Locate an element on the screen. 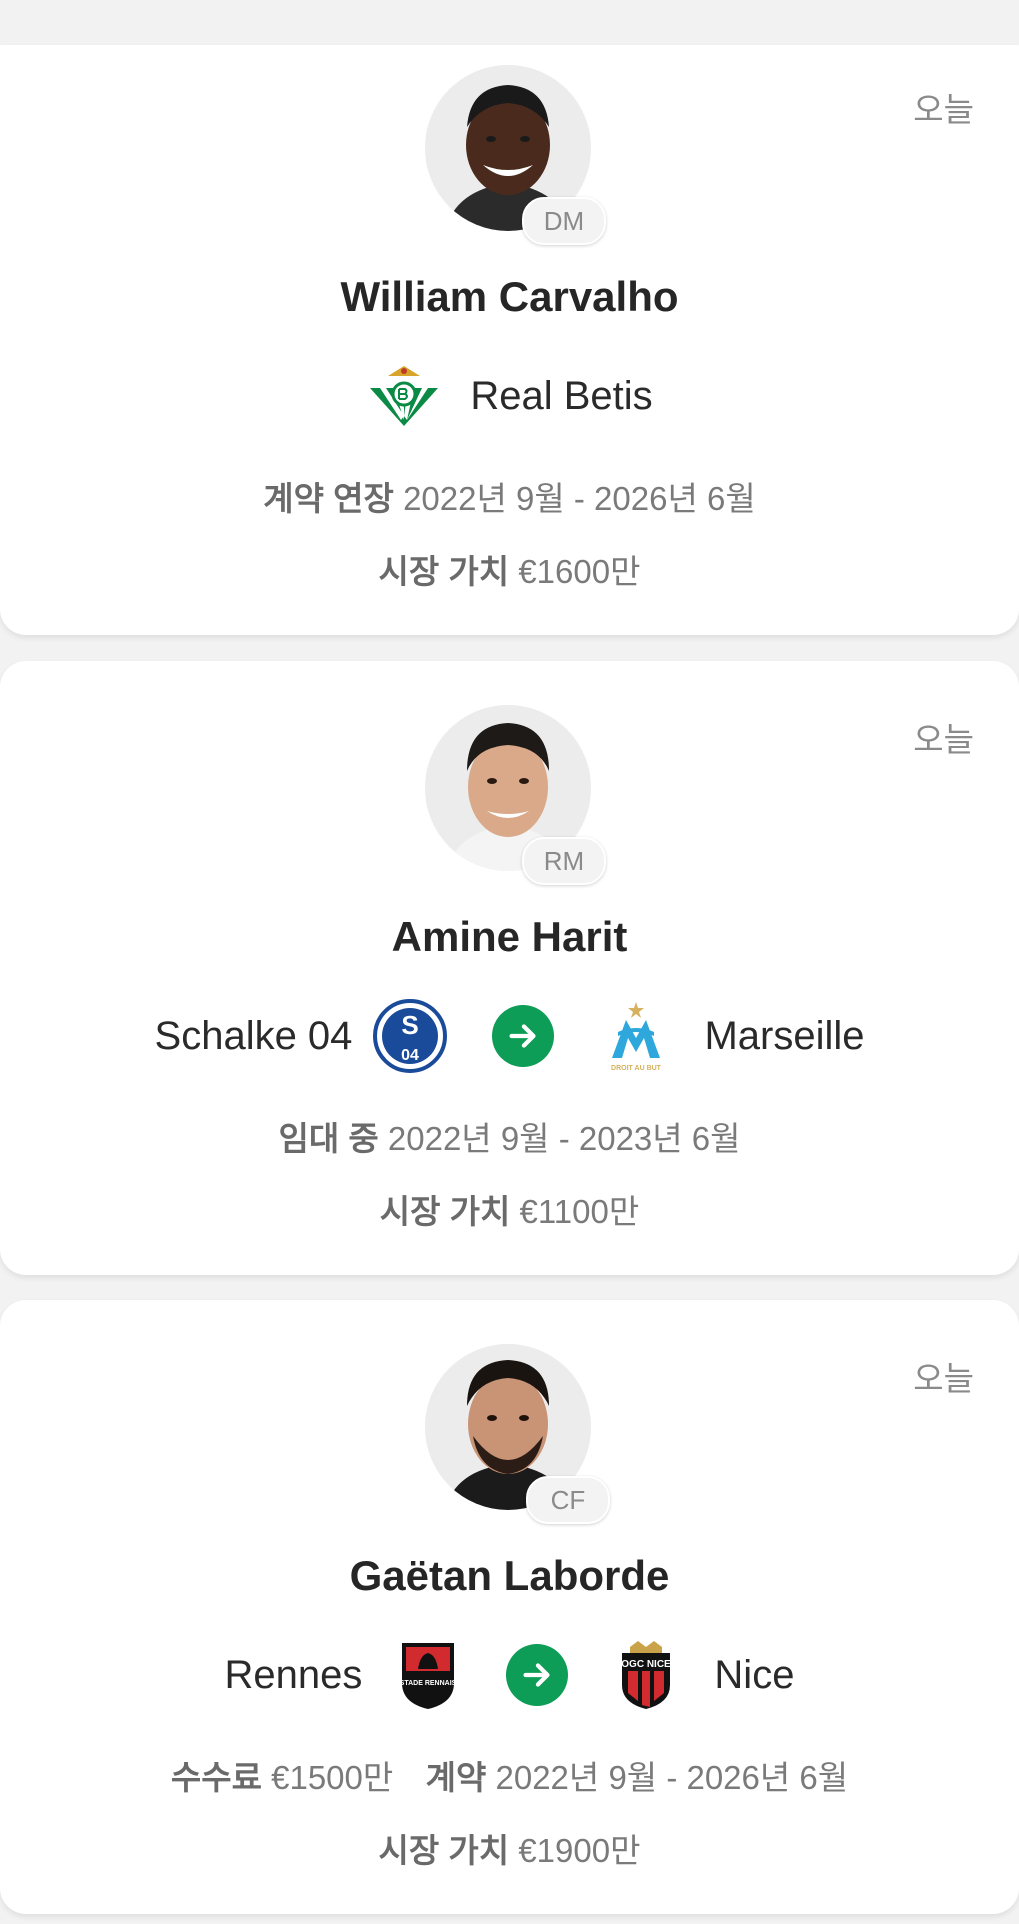 The height and width of the screenshot is (1924, 1019). market-value-info: 시장 가치 €1100만 is located at coordinates (509, 1209).